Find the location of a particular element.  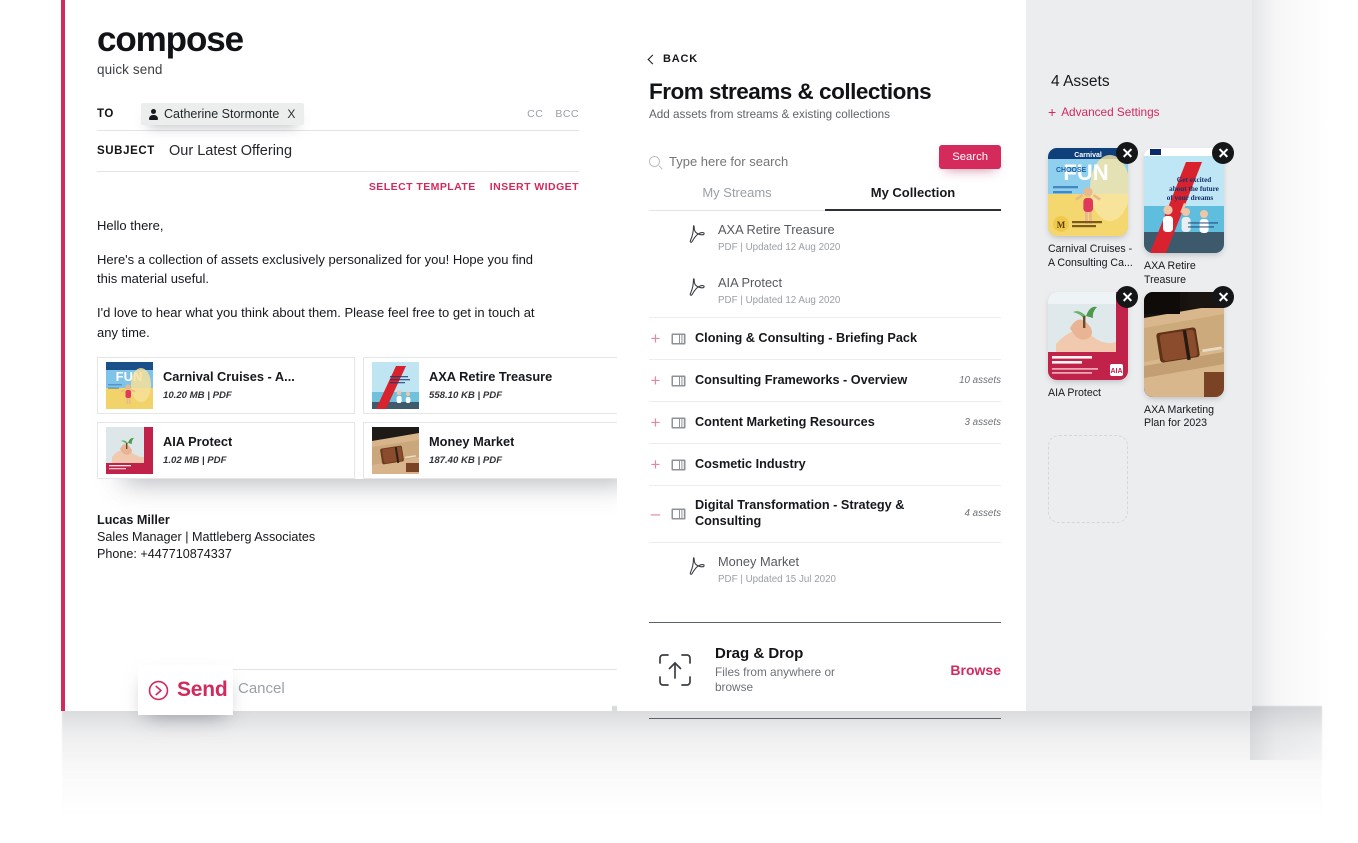

asset-meta: 1.02 MB | PDF is located at coordinates (195, 460).